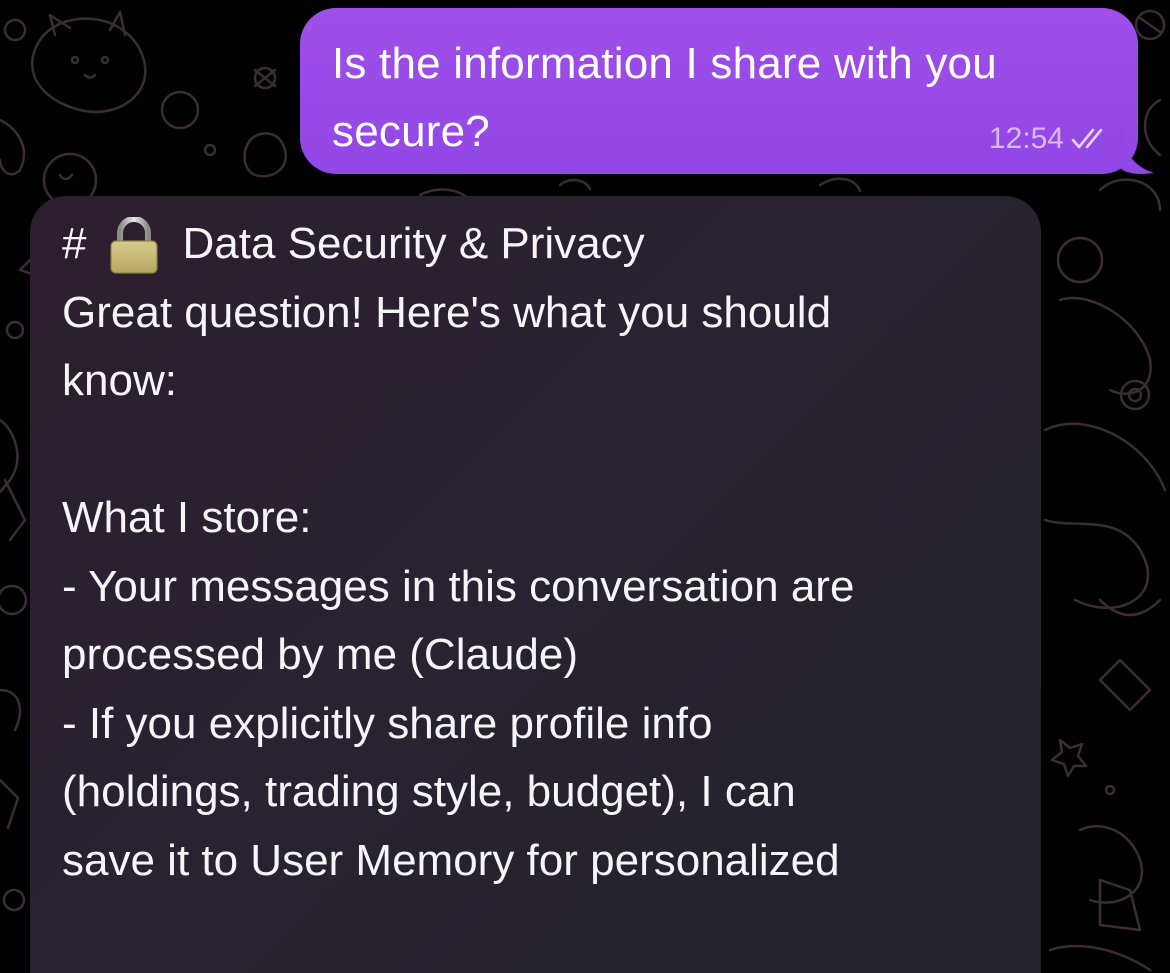 The height and width of the screenshot is (973, 1170). What do you see at coordinates (447, 312) in the screenshot?
I see `message-line: Great question! Here's what you should` at bounding box center [447, 312].